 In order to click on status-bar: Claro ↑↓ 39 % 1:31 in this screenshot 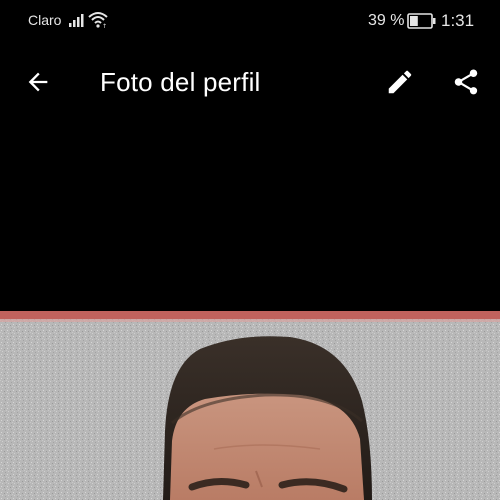, I will do `click(250, 21)`.